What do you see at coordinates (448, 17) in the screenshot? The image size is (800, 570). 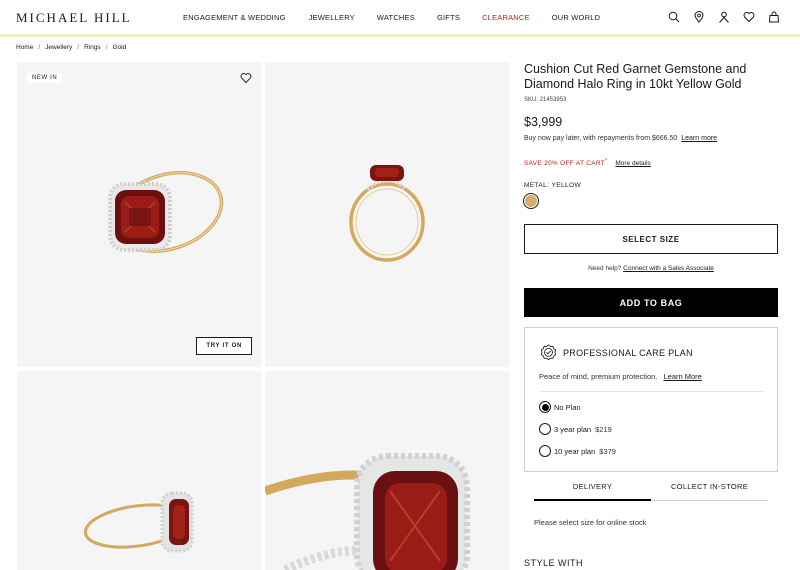 I see `nav-gifts: GIFTS` at bounding box center [448, 17].